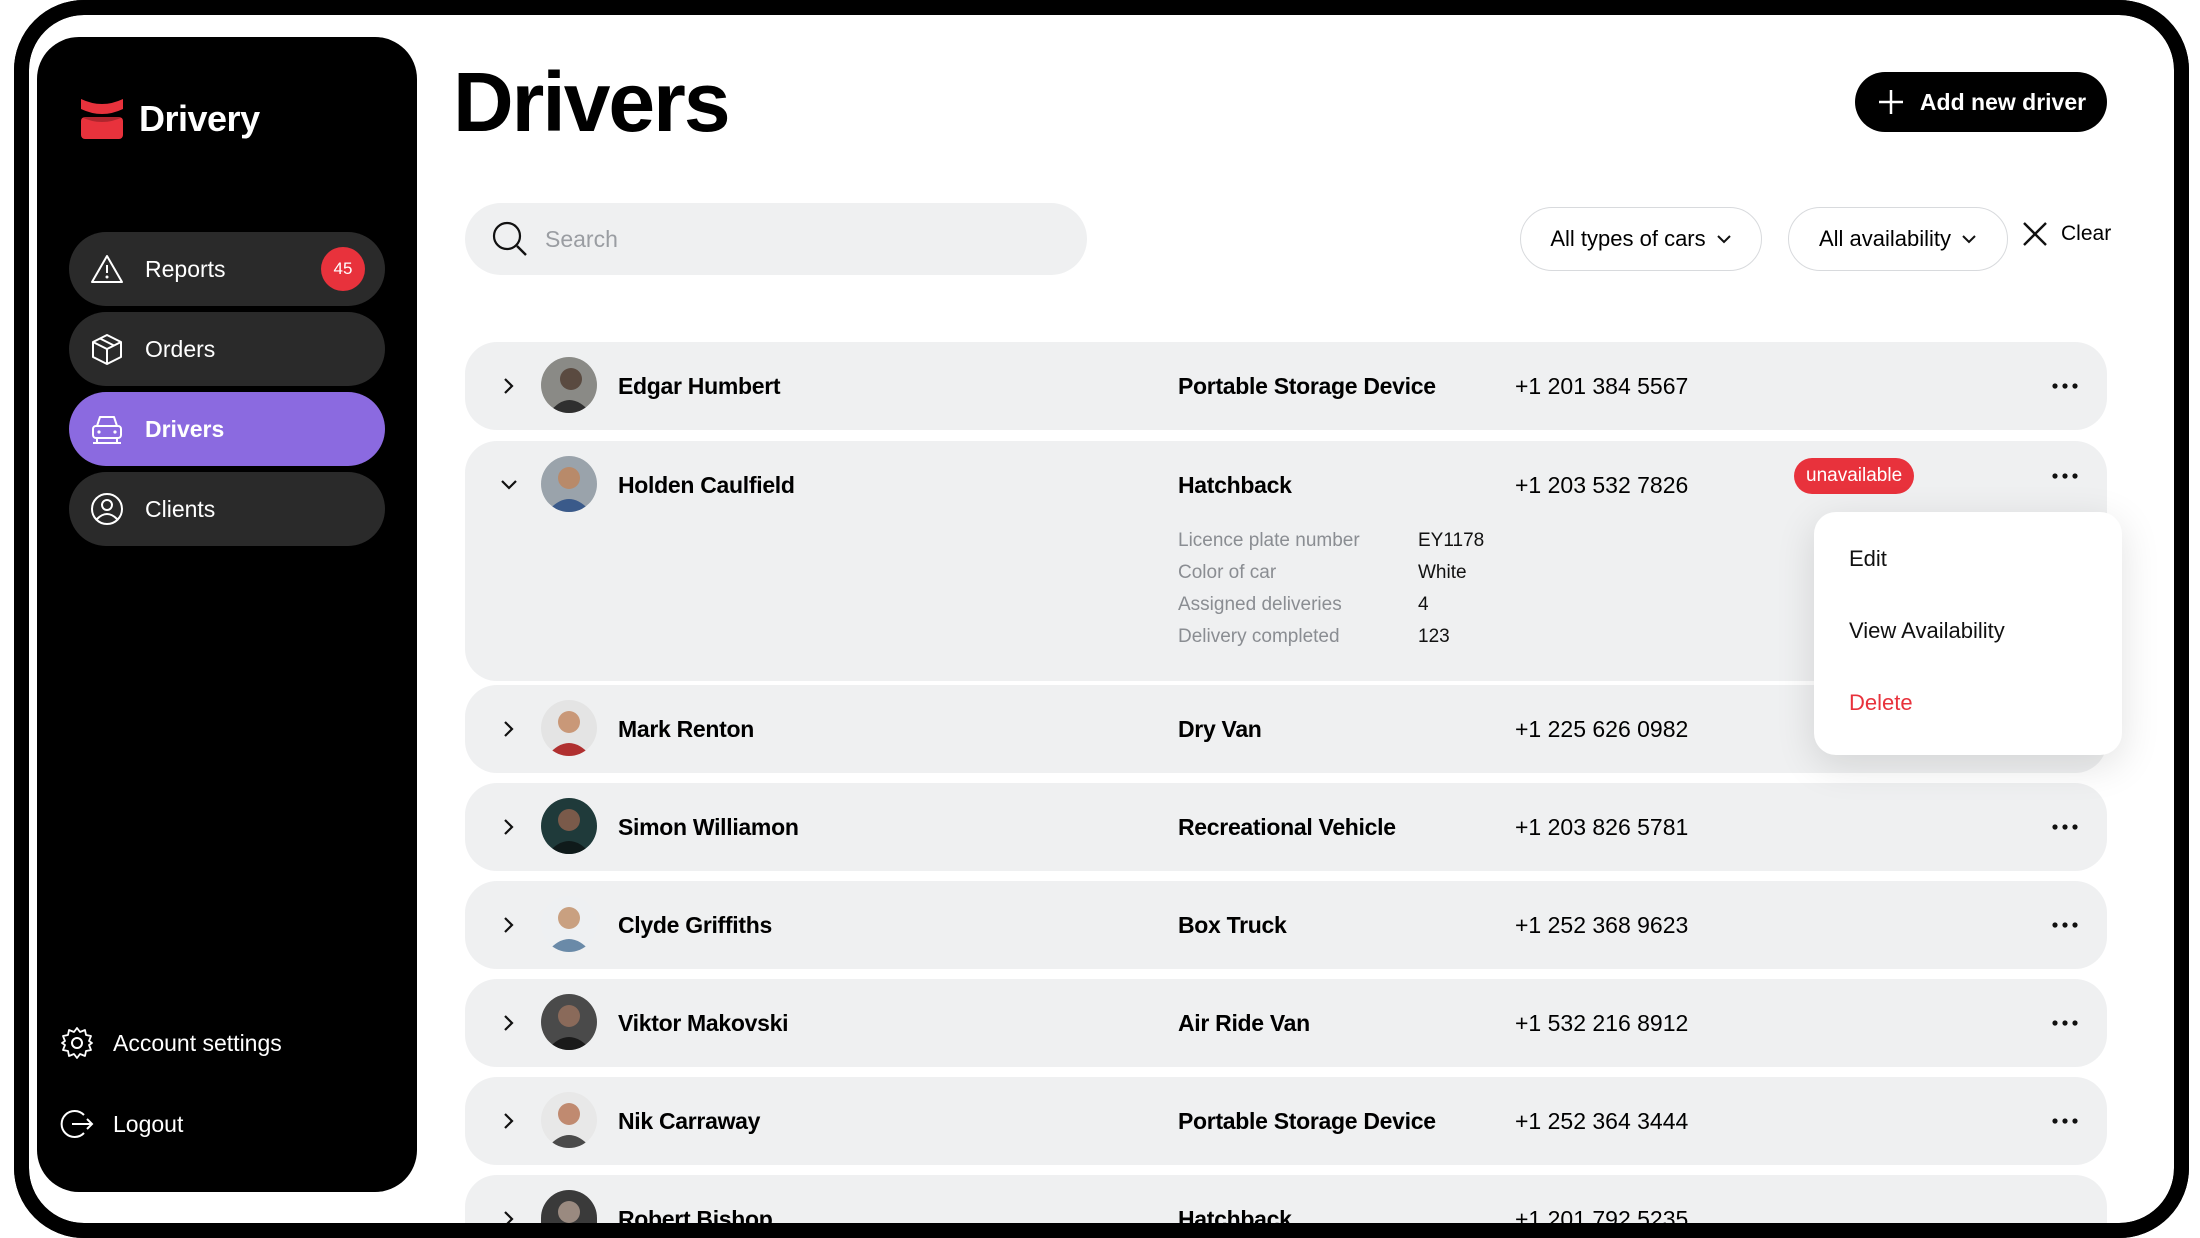 This screenshot has height=1238, width=2200. I want to click on phone-number: +1 252 368 9623, so click(1602, 925).